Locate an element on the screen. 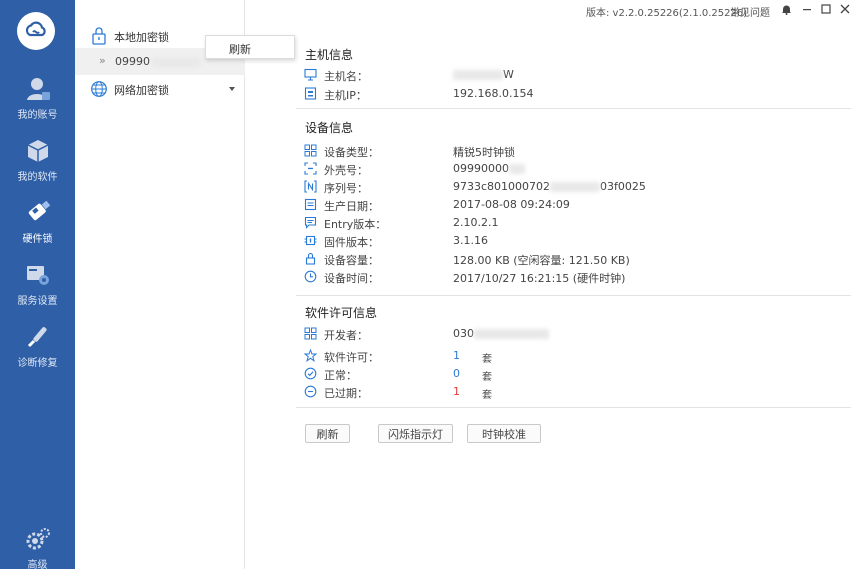 This screenshot has width=863, height=569. padlock-icon is located at coordinates (99, 36).